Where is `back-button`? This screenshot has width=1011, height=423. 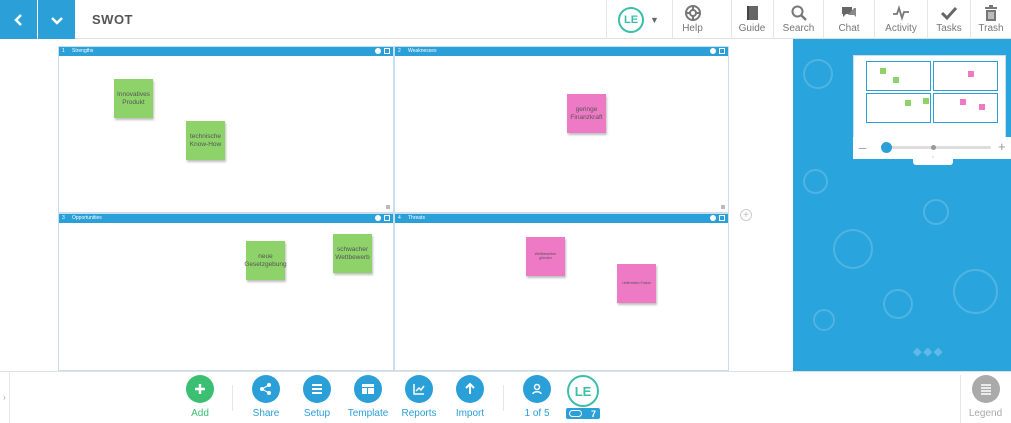
back-button is located at coordinates (18, 19).